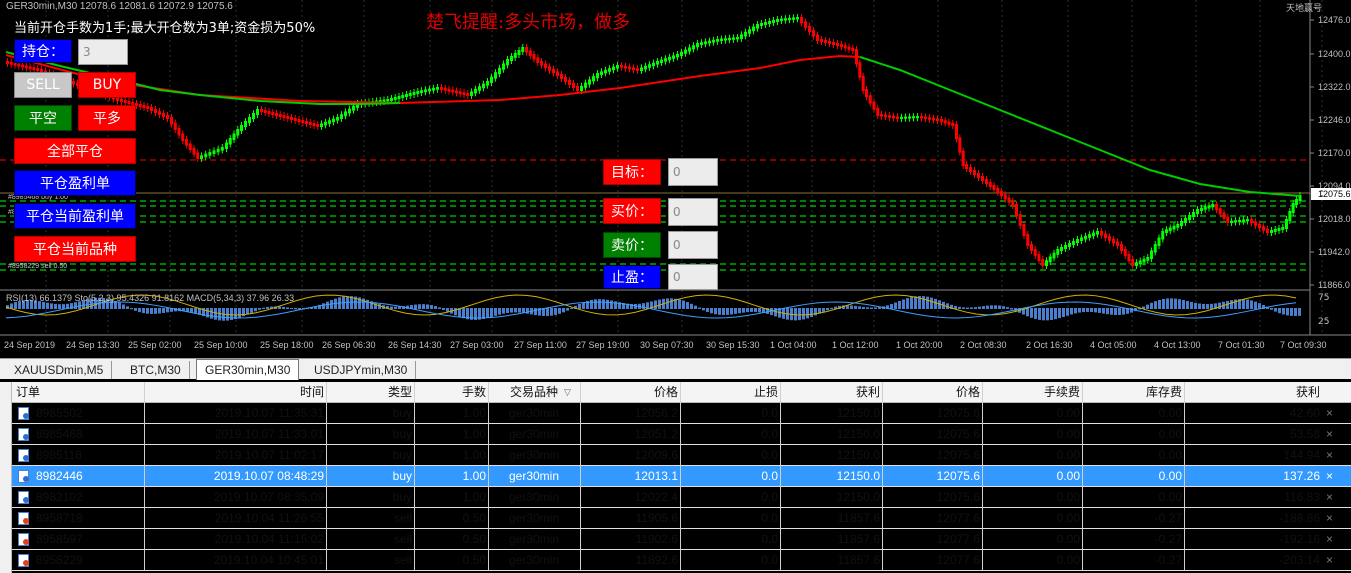 The image size is (1351, 573). Describe the element at coordinates (1253, 434) in the screenshot. I see `cell-wrap: 53.58` at that location.